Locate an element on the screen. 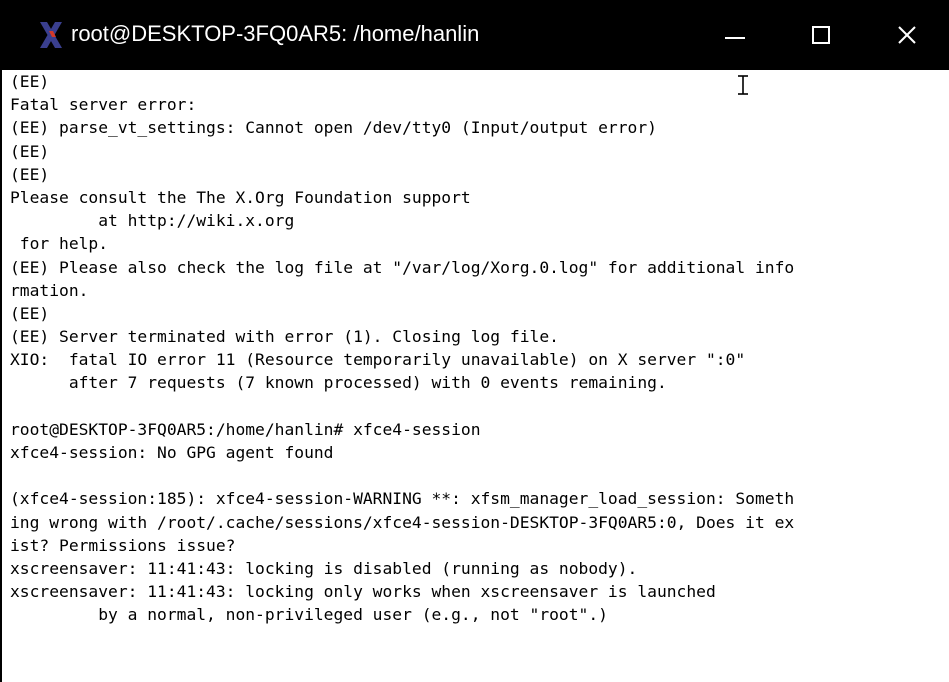 The width and height of the screenshot is (949, 682). title-bar: root@DESKTOP-3FQ0AR5: /home/hanlin is located at coordinates (474, 35).